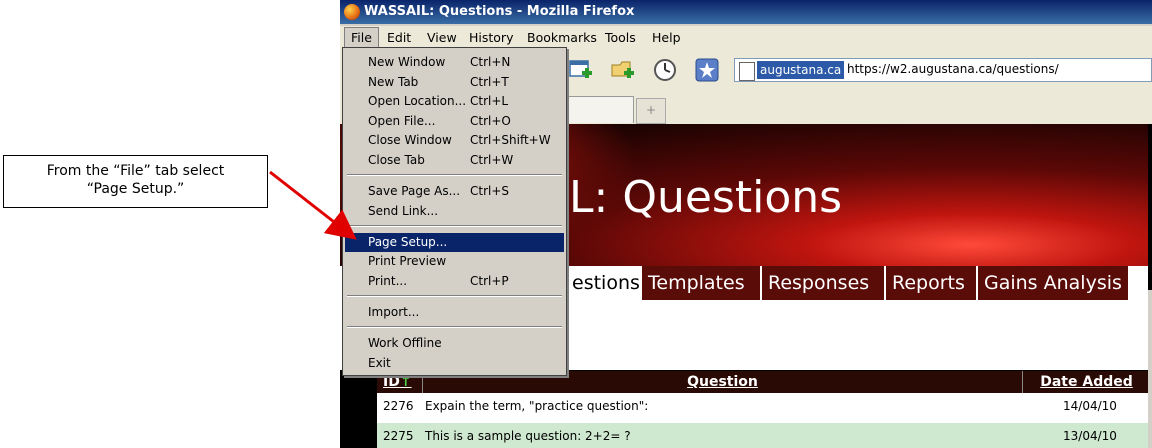  I want to click on menu-item-label: Close Tab, so click(396, 160).